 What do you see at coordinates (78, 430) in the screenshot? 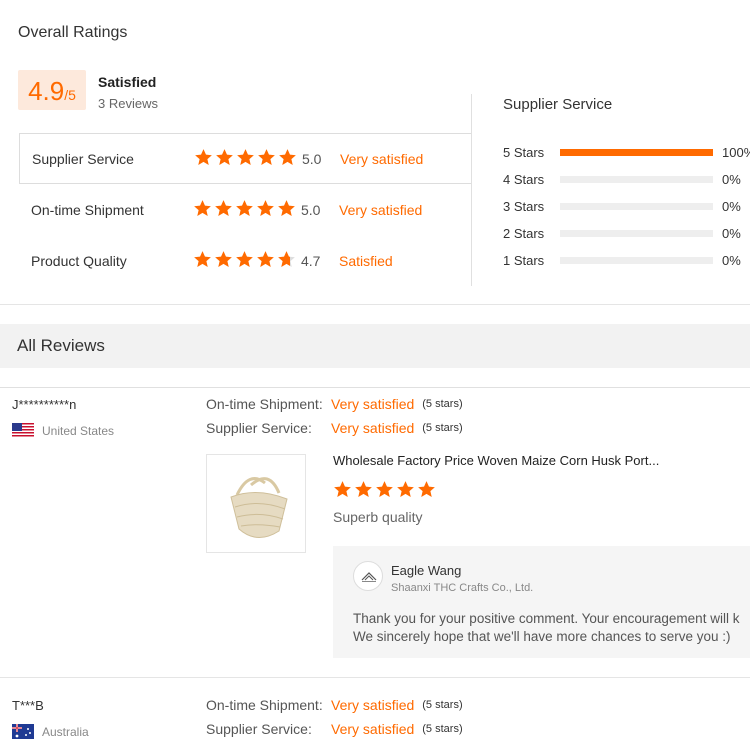
I see `country-name: United States` at bounding box center [78, 430].